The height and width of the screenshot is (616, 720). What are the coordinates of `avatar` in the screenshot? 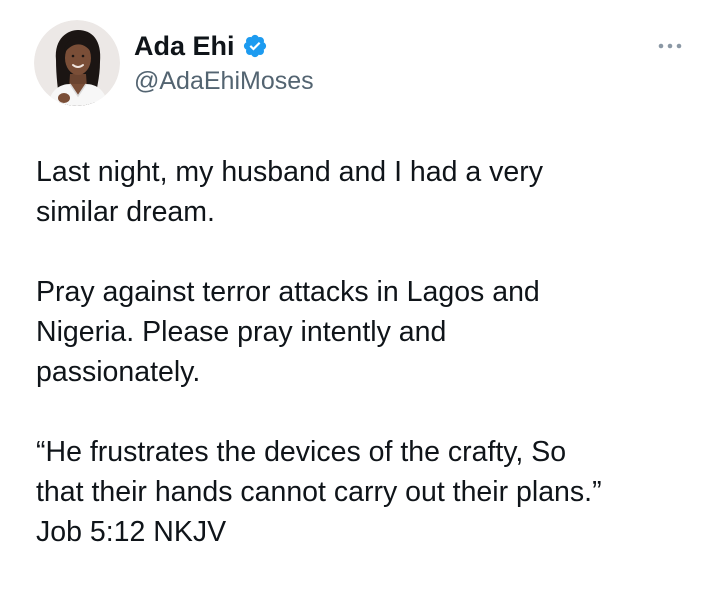 It's located at (77, 63).